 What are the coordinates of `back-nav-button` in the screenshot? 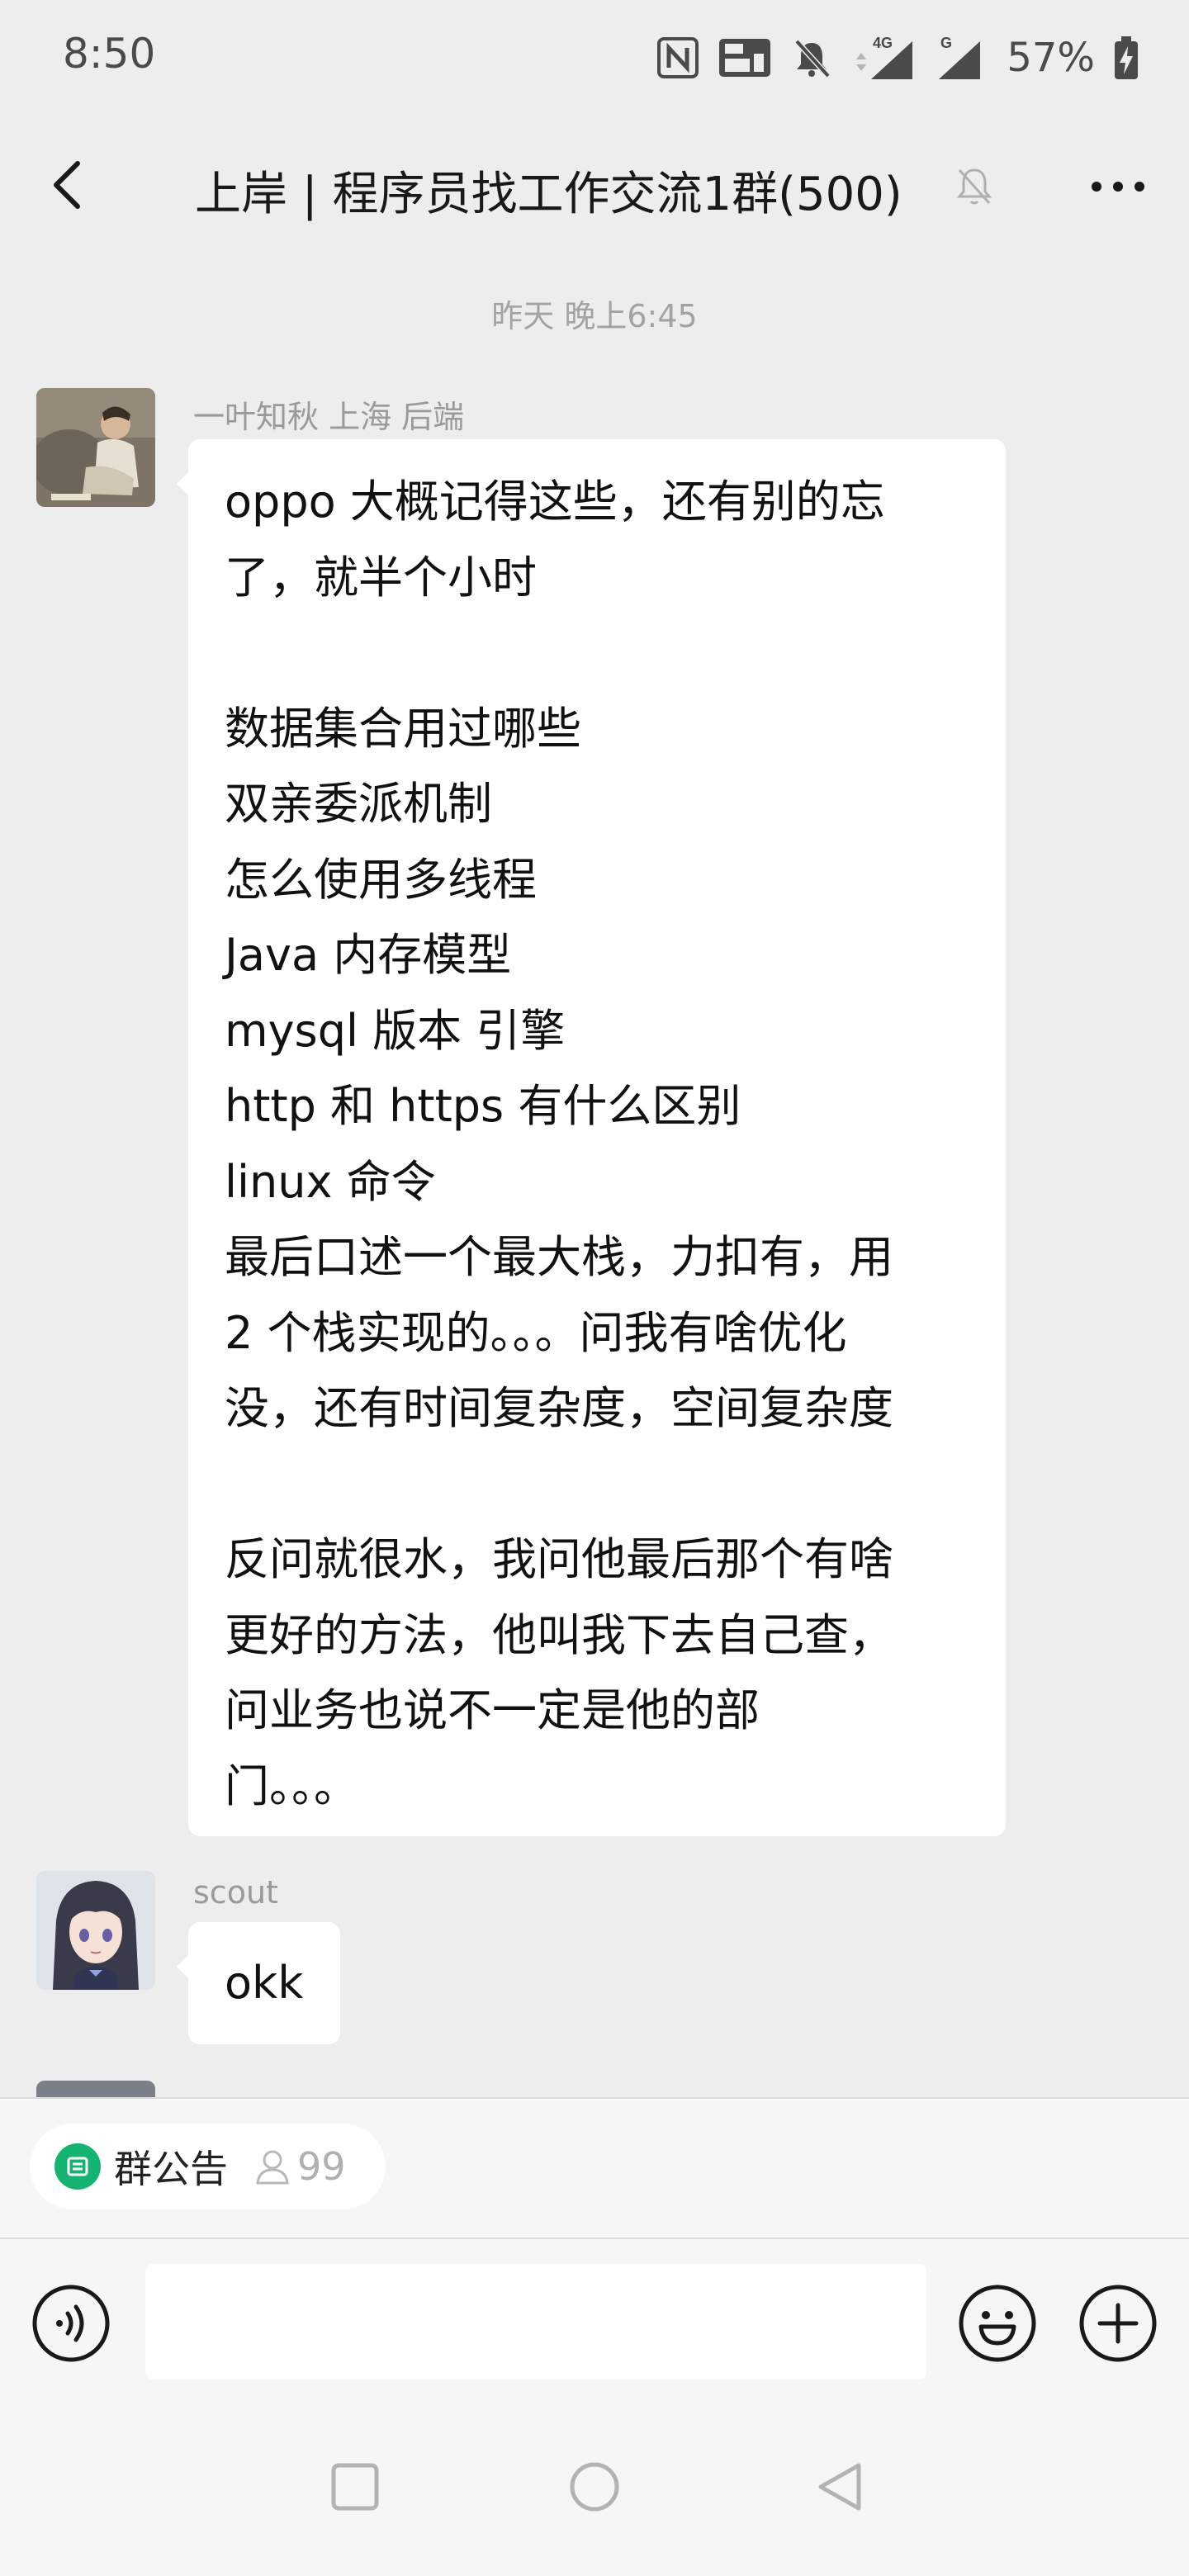 It's located at (838, 2488).